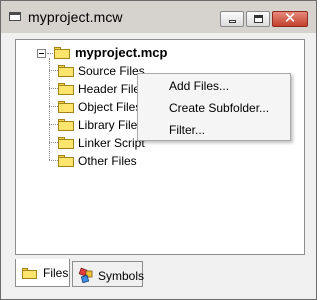 This screenshot has width=320, height=300. I want to click on tree-node-label: myproject.mcp, so click(121, 52).